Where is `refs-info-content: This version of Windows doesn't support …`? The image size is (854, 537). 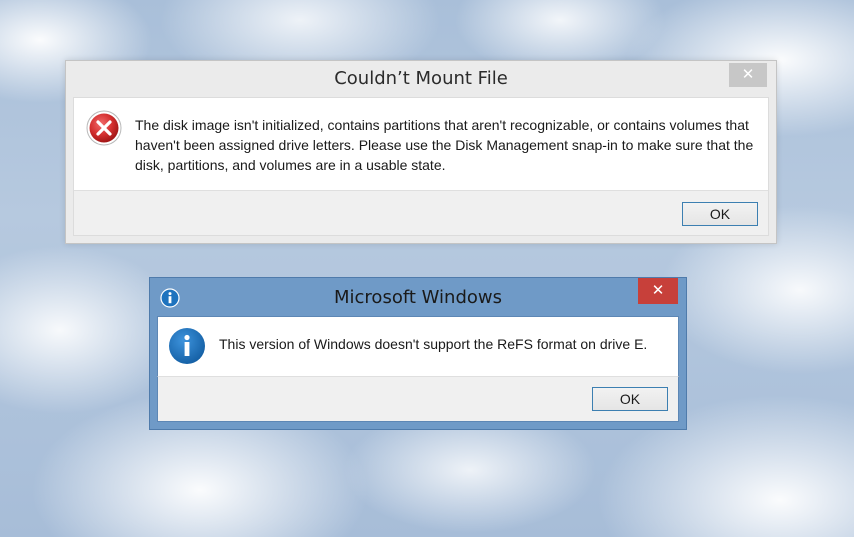 refs-info-content: This version of Windows doesn't support … is located at coordinates (418, 346).